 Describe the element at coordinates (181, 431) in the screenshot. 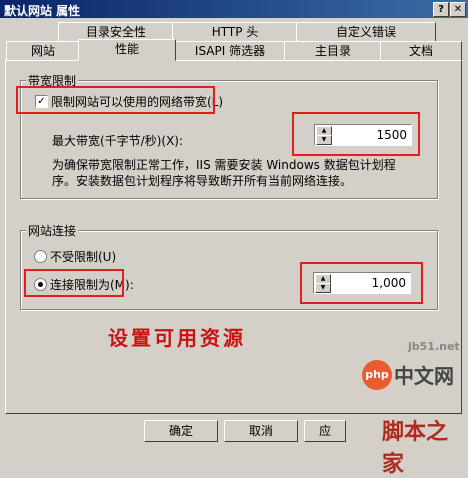

I see `ok-button: 确定` at that location.